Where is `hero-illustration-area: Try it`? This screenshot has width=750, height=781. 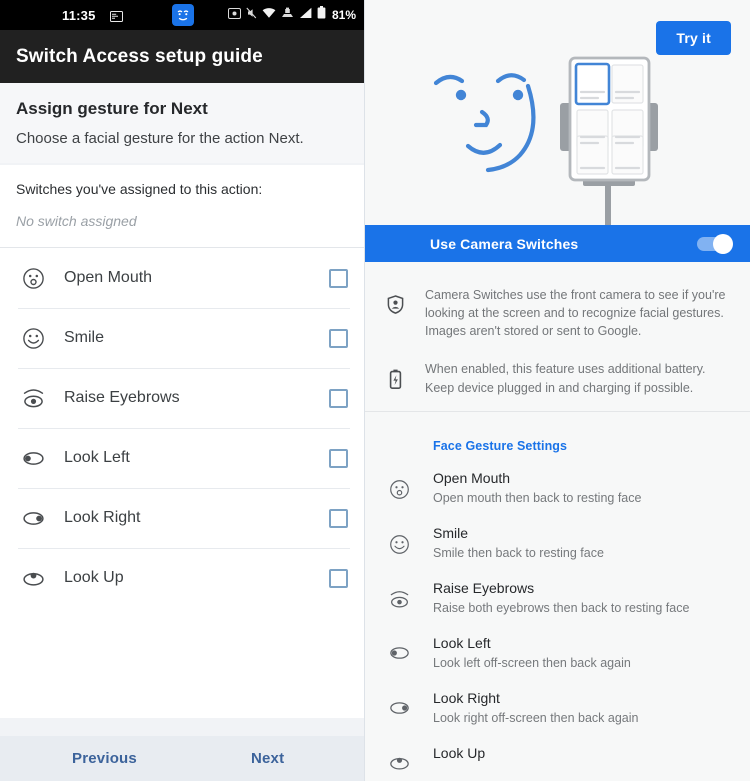
hero-illustration-area: Try it is located at coordinates (557, 112).